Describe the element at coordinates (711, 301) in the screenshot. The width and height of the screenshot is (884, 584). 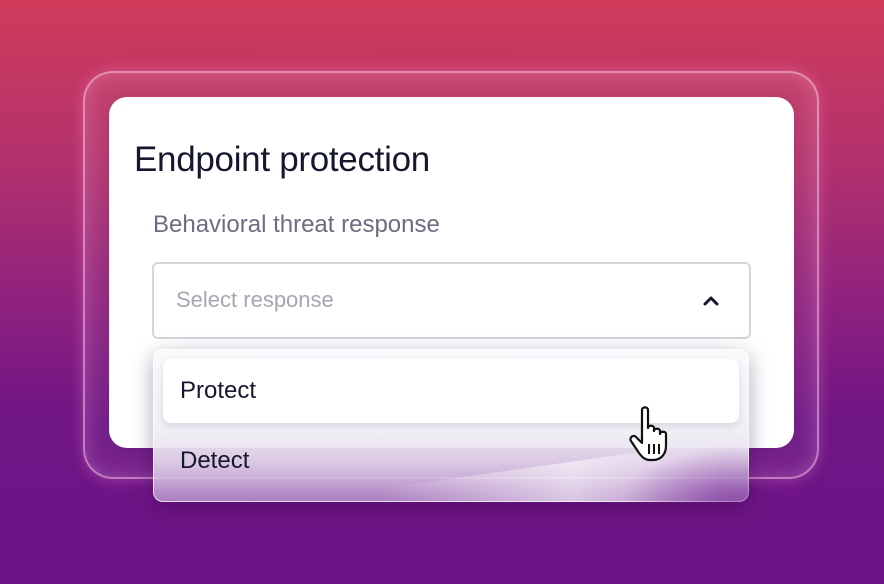
I see `chevron-up-icon` at that location.